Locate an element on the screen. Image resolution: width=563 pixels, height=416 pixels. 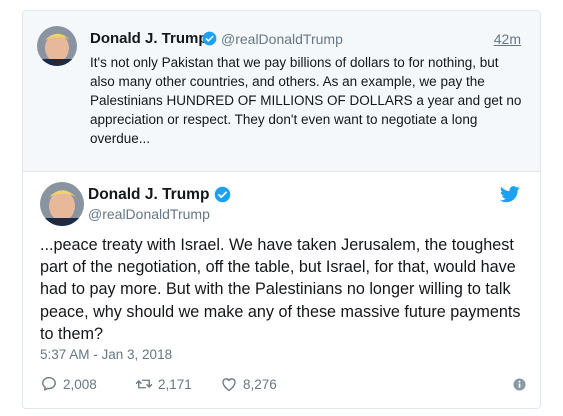
retweet-count: 2,171 is located at coordinates (175, 384).